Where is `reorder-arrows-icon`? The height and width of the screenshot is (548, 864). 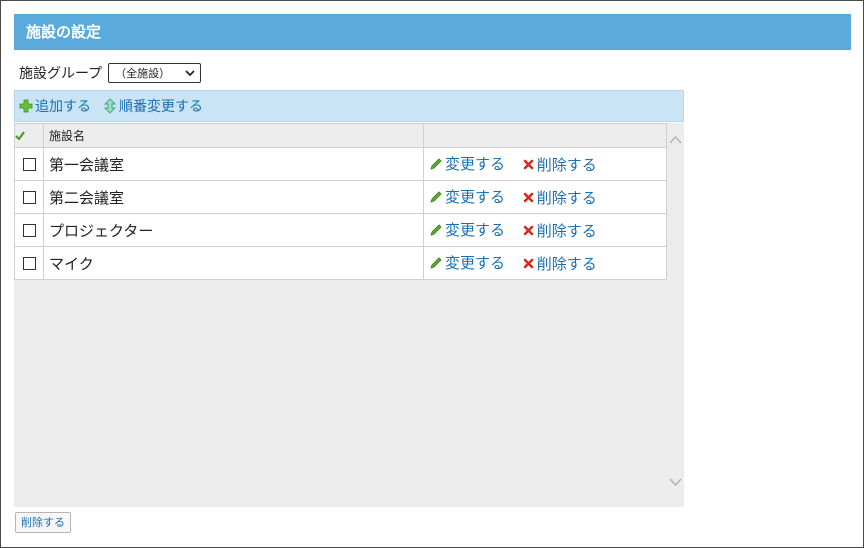
reorder-arrows-icon is located at coordinates (110, 106).